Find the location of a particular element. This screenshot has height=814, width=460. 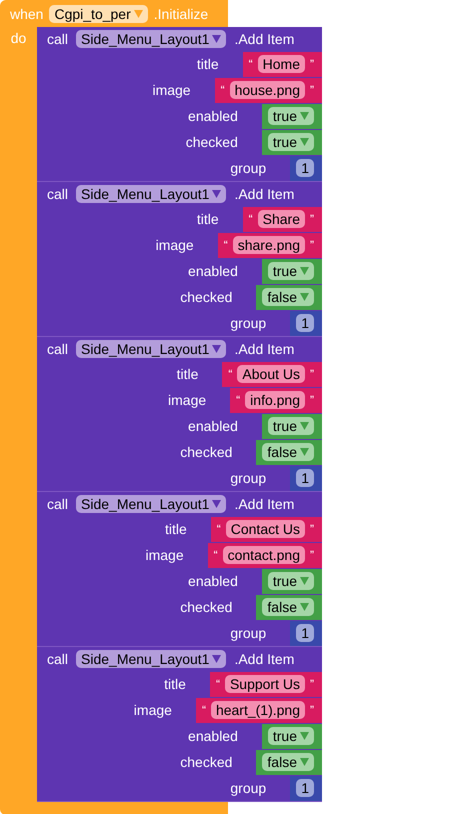

text-block: “ info.png ” is located at coordinates (276, 400).